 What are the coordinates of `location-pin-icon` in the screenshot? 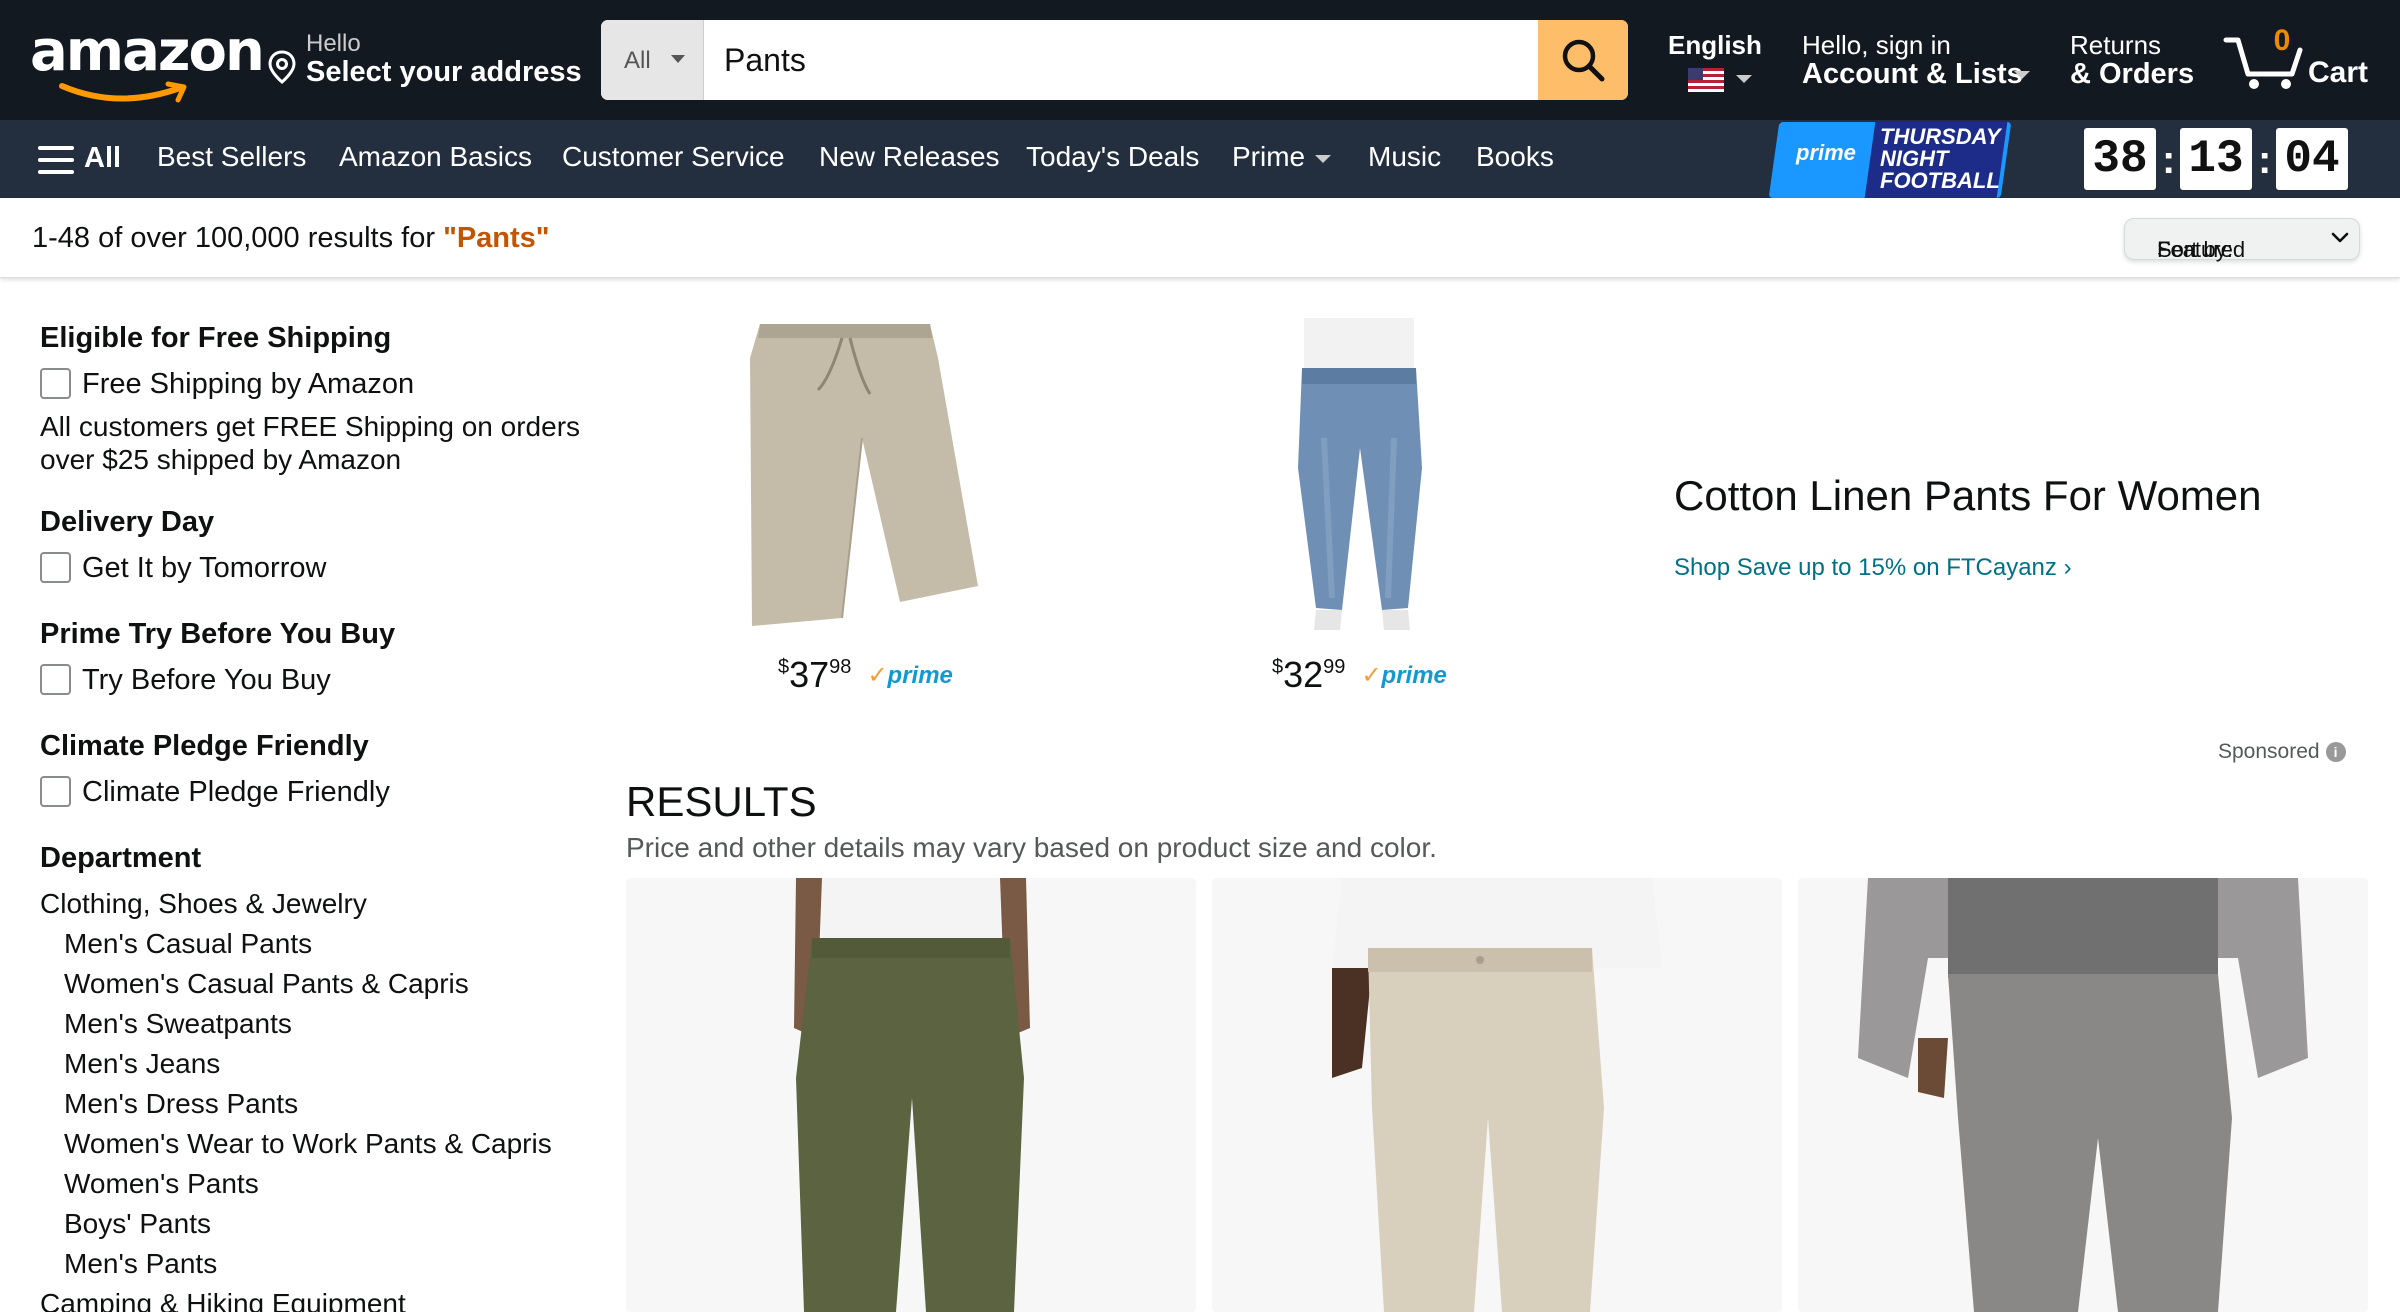 It's located at (282, 67).